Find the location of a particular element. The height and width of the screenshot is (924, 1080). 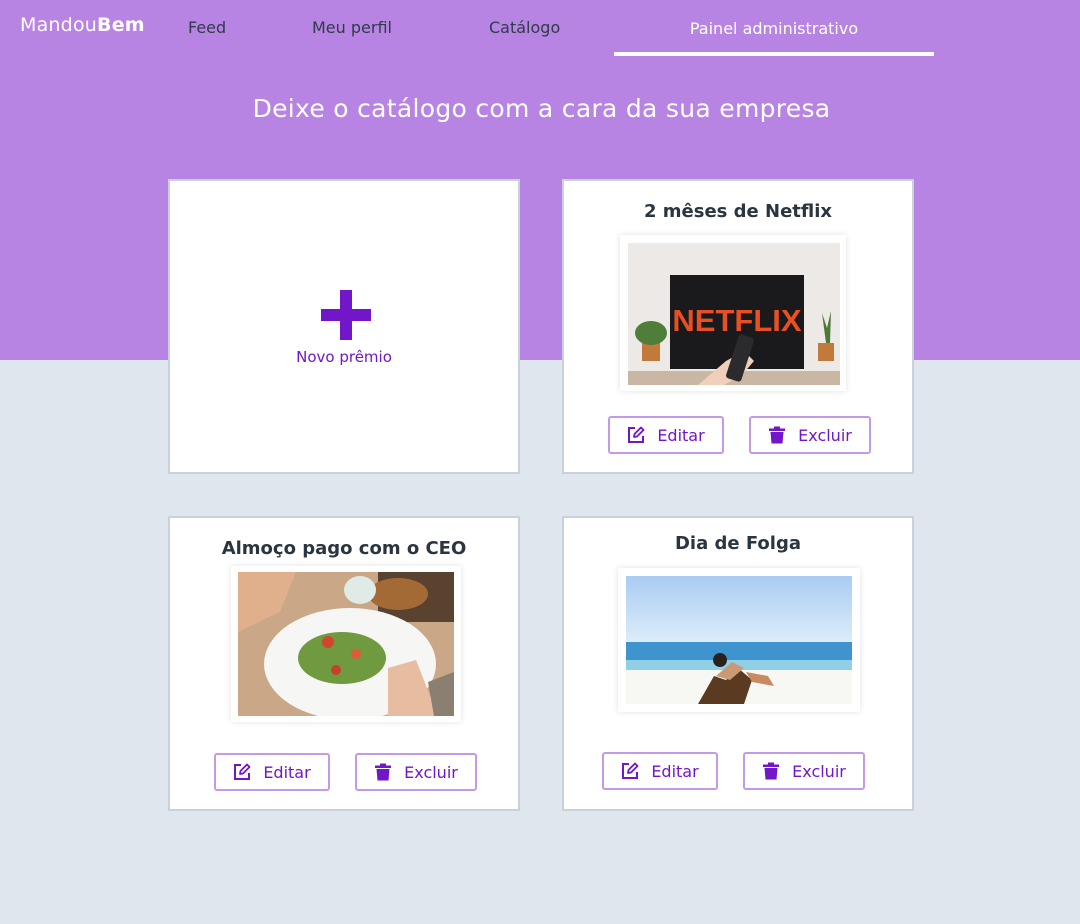

new-prize-card: Novo prêmio is located at coordinates (344, 326).